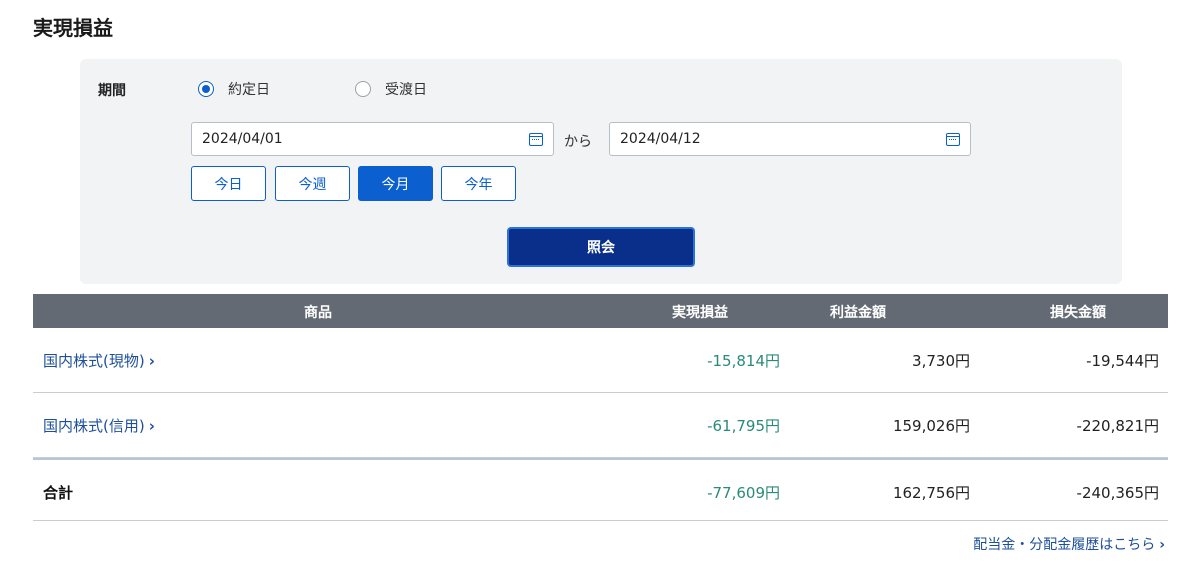 The width and height of the screenshot is (1200, 567). What do you see at coordinates (931, 493) in the screenshot?
I see `total-profit-value: 162,756円` at bounding box center [931, 493].